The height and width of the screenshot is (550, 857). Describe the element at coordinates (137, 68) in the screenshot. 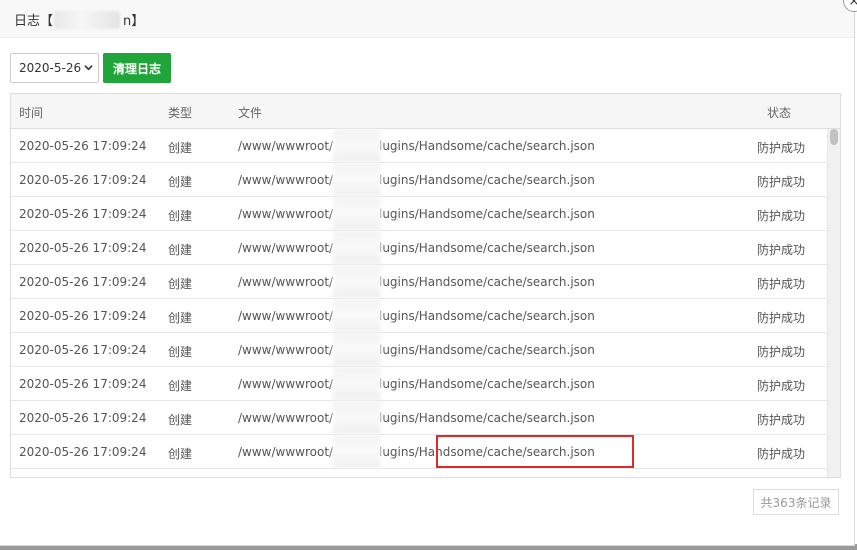

I see `clear-log-button: 清理日志` at that location.